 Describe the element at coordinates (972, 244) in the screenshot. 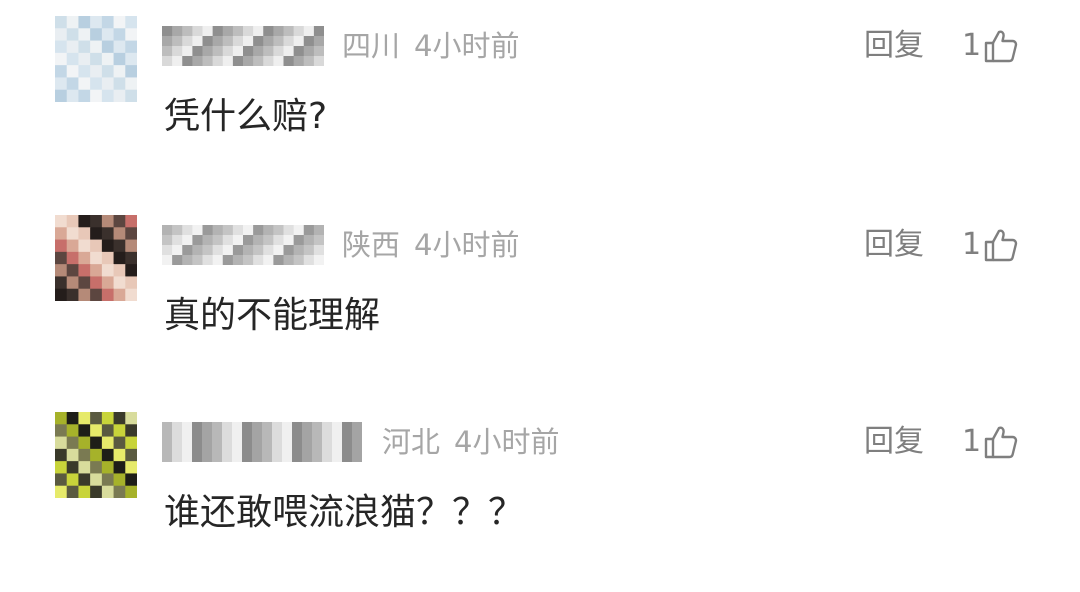

I see `like-count: 1` at that location.